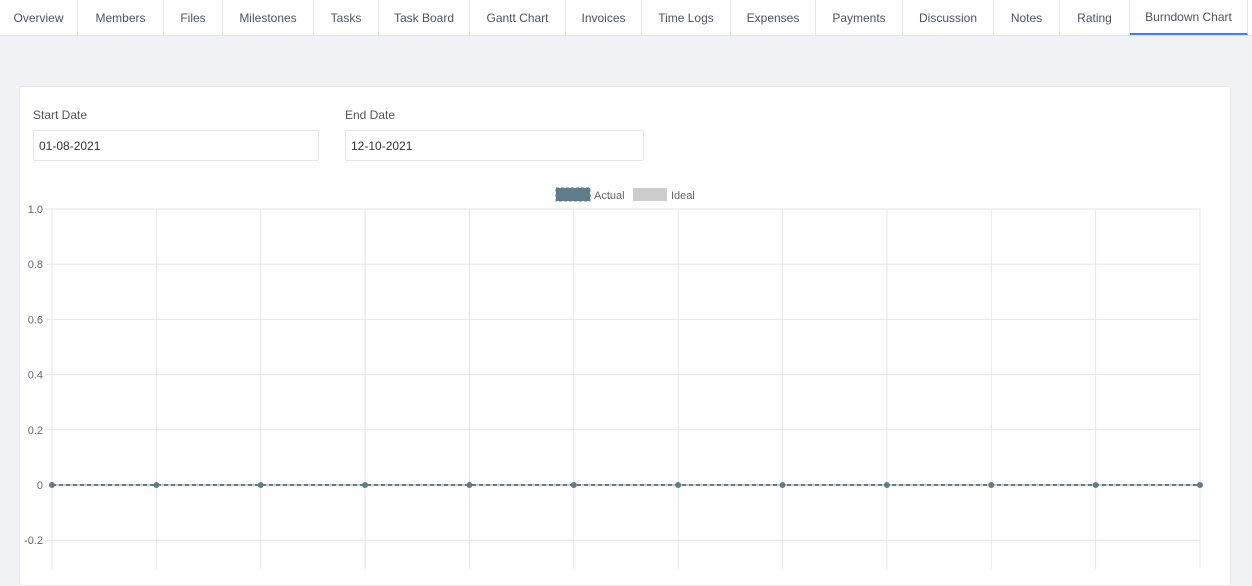 This screenshot has width=1252, height=586. Describe the element at coordinates (35, 265) in the screenshot. I see `y-tick-label: 0.8` at that location.